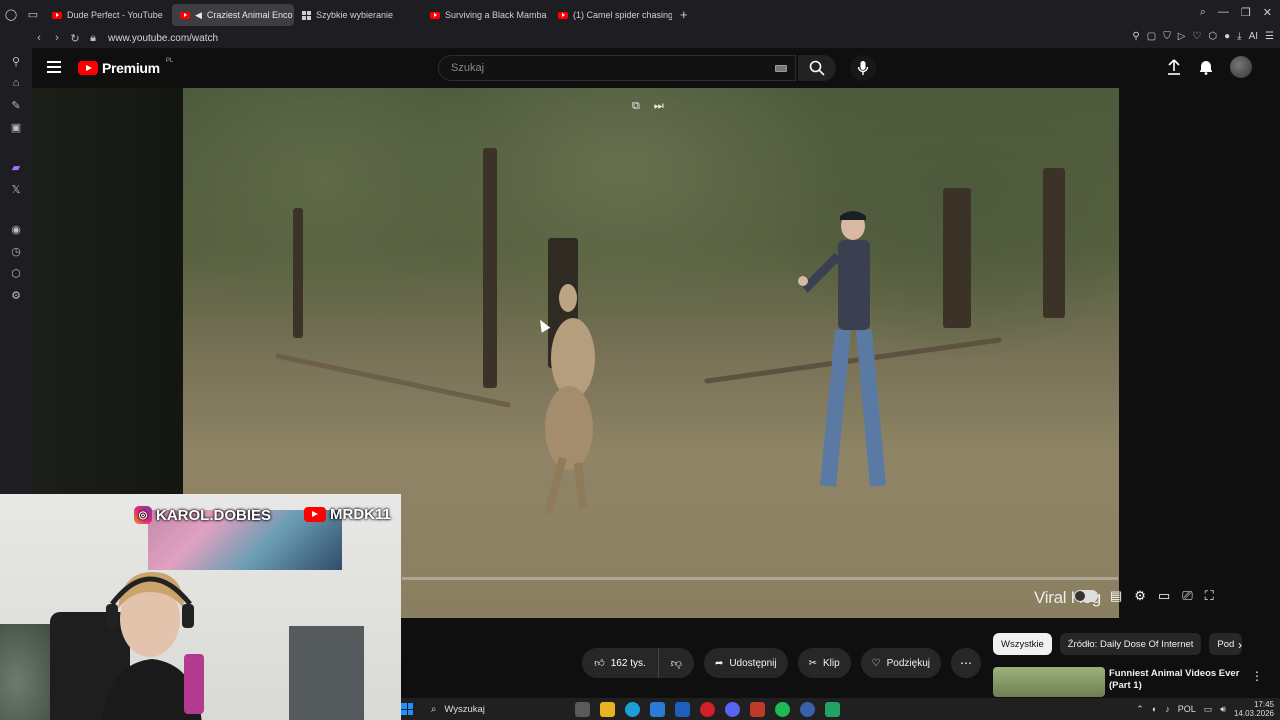 This screenshot has width=1280, height=720. Describe the element at coordinates (16, 229) in the screenshot. I see `player-sidebar-icon: ◉` at that location.